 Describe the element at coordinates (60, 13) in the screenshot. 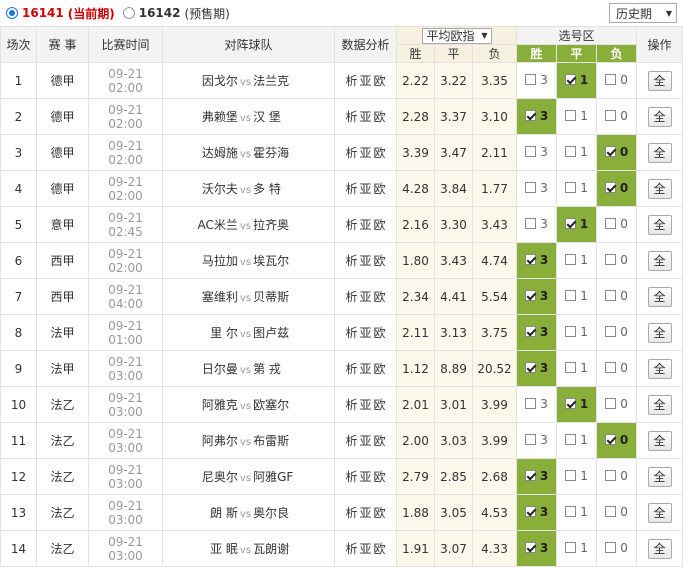

I see `period-current: 16141 (当前期)` at that location.